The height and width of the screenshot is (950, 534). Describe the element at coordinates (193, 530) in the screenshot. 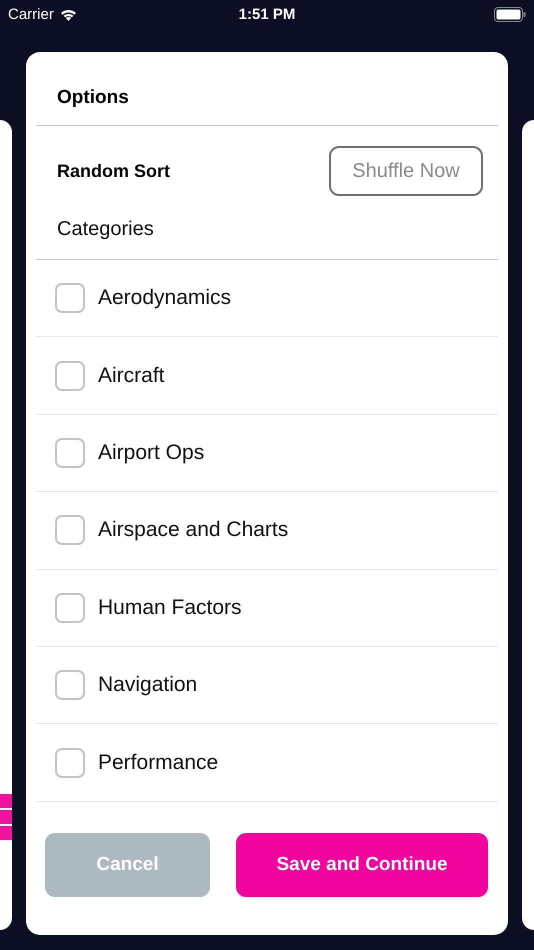

I see `category-label: Airspace and Charts` at that location.